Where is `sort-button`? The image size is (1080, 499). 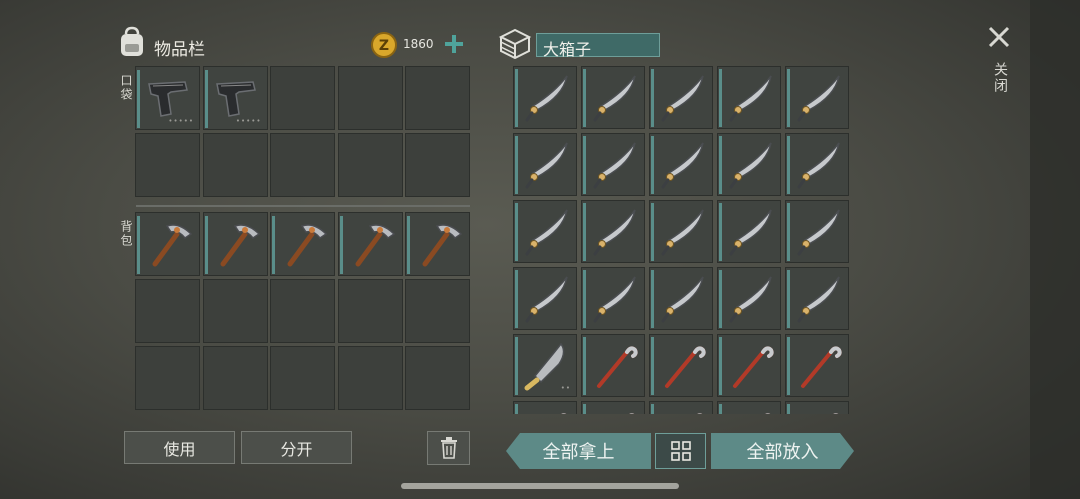
sort-button is located at coordinates (680, 451).